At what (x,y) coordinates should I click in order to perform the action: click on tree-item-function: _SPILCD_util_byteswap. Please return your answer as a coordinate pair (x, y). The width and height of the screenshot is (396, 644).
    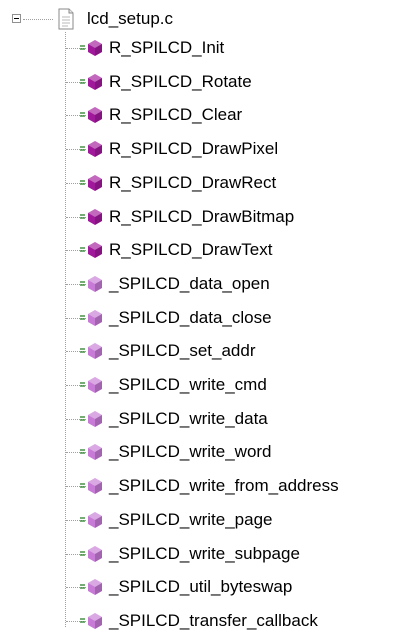
    Looking at the image, I should click on (198, 587).